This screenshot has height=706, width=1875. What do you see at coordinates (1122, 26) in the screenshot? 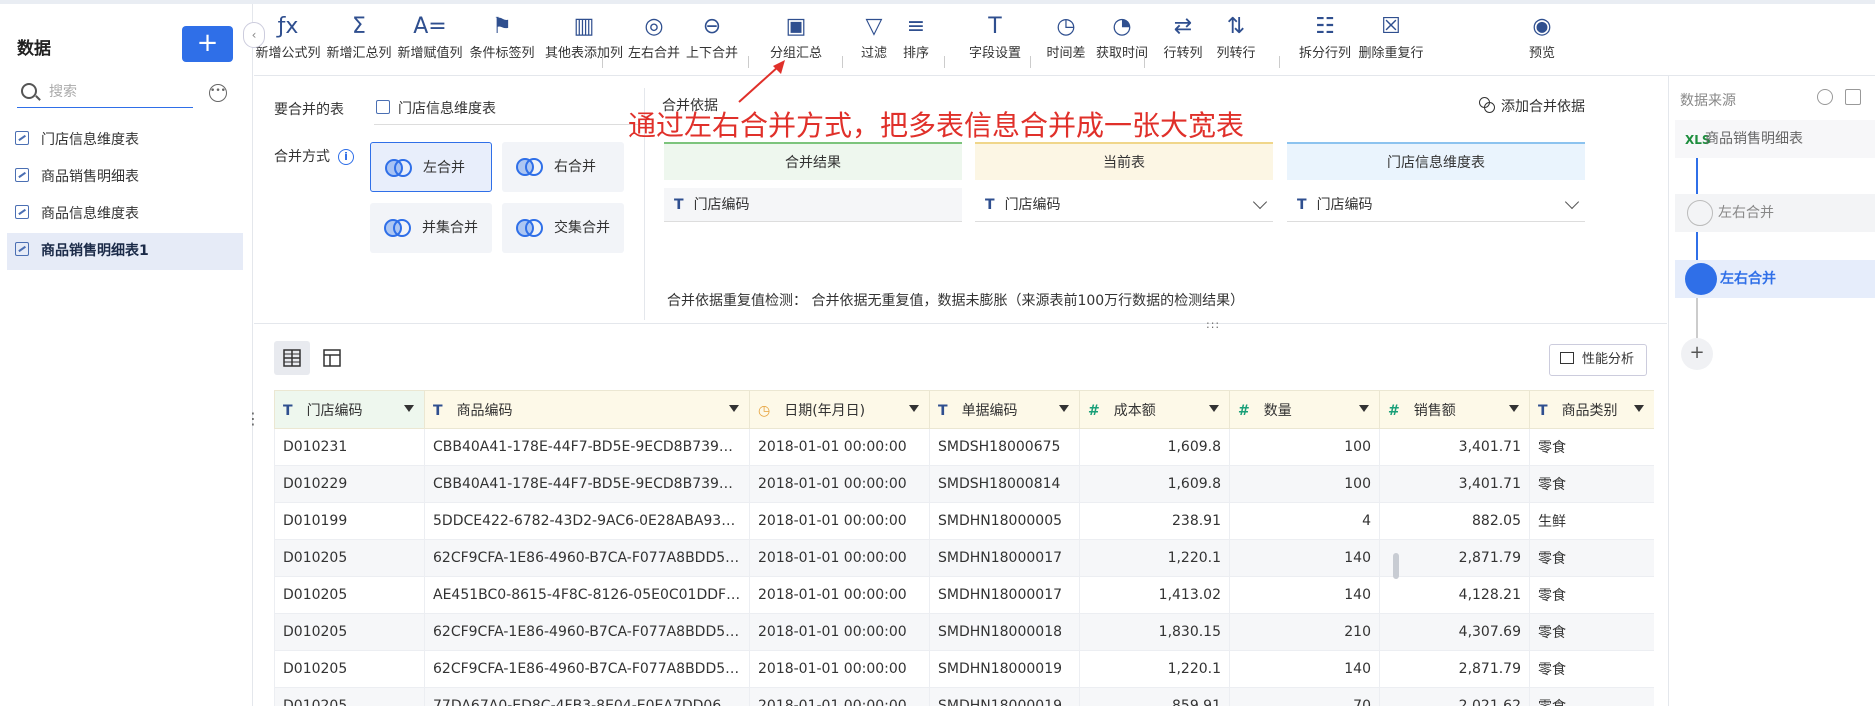
I see `toolbar-icon: ◔` at bounding box center [1122, 26].